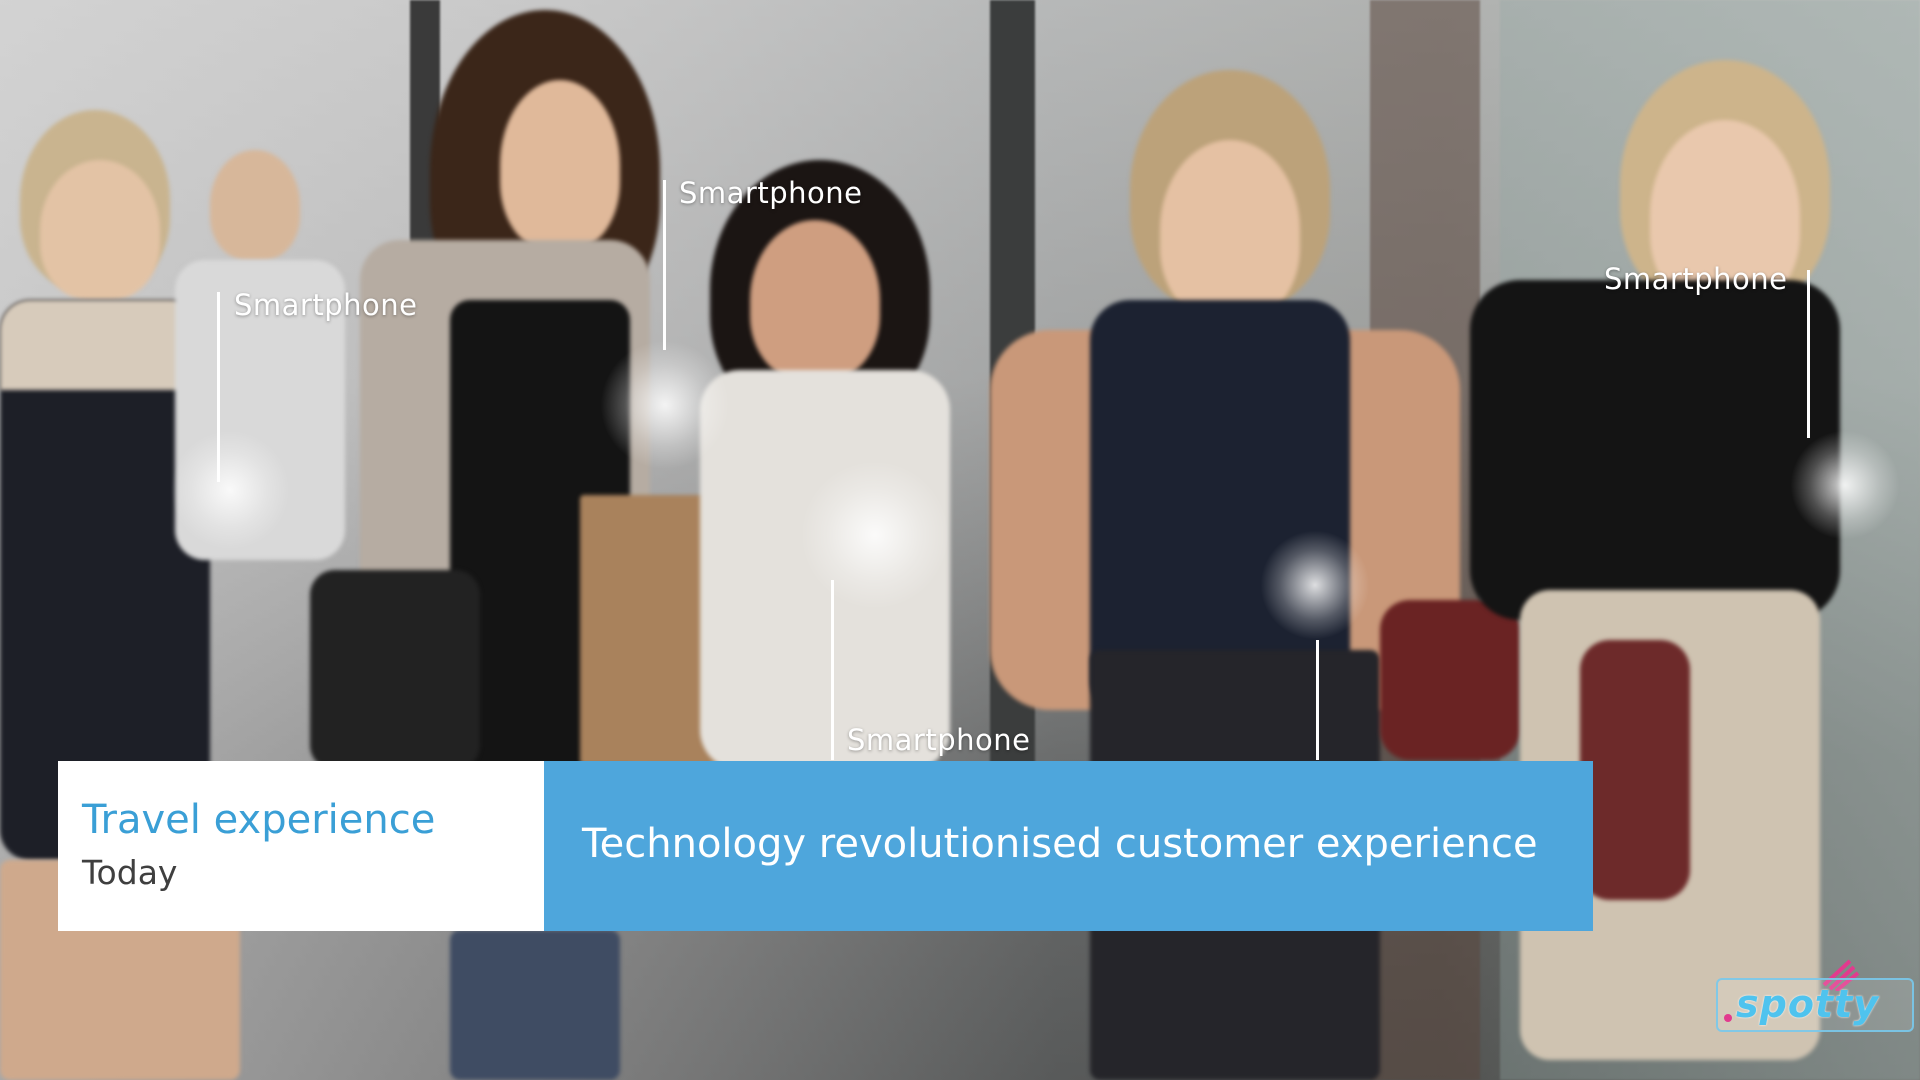 This screenshot has width=1920, height=1080. What do you see at coordinates (130, 872) in the screenshot?
I see `lower-third-subtitle: Today` at bounding box center [130, 872].